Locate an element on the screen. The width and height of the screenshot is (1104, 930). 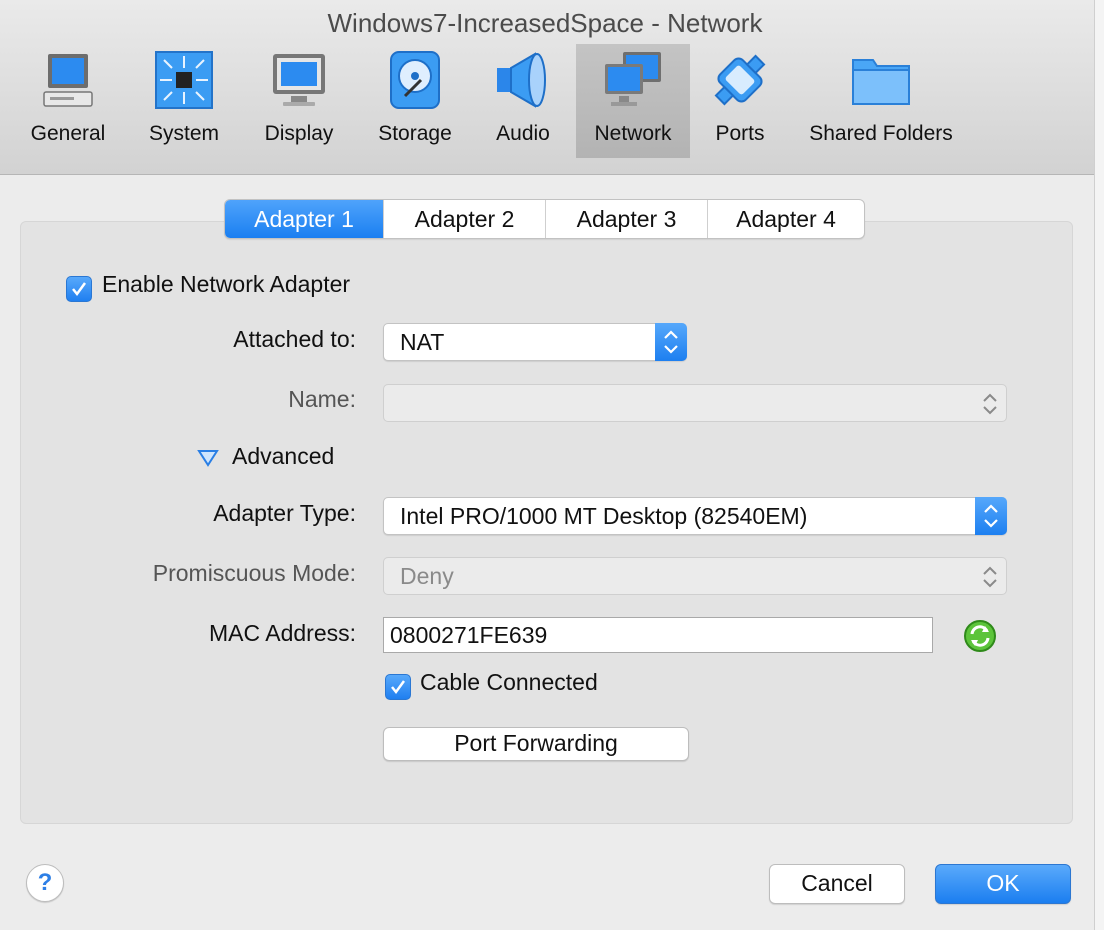
toolbar-item-label: Storage is located at coordinates (415, 133).